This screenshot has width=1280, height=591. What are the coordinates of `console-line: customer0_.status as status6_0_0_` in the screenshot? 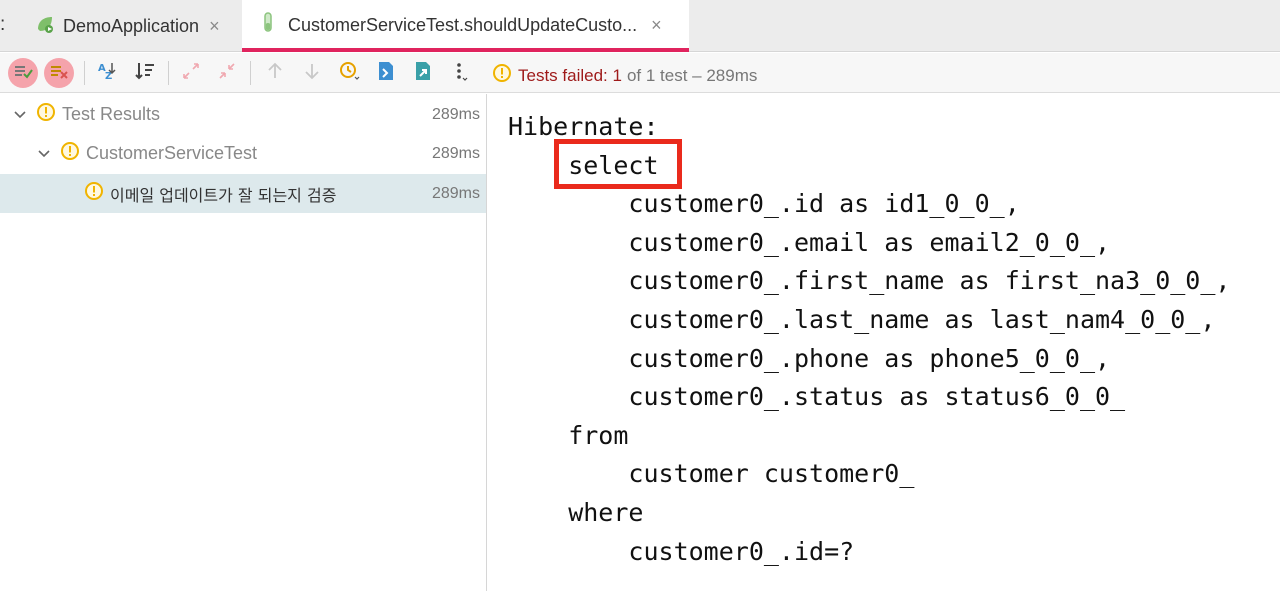 It's located at (817, 397).